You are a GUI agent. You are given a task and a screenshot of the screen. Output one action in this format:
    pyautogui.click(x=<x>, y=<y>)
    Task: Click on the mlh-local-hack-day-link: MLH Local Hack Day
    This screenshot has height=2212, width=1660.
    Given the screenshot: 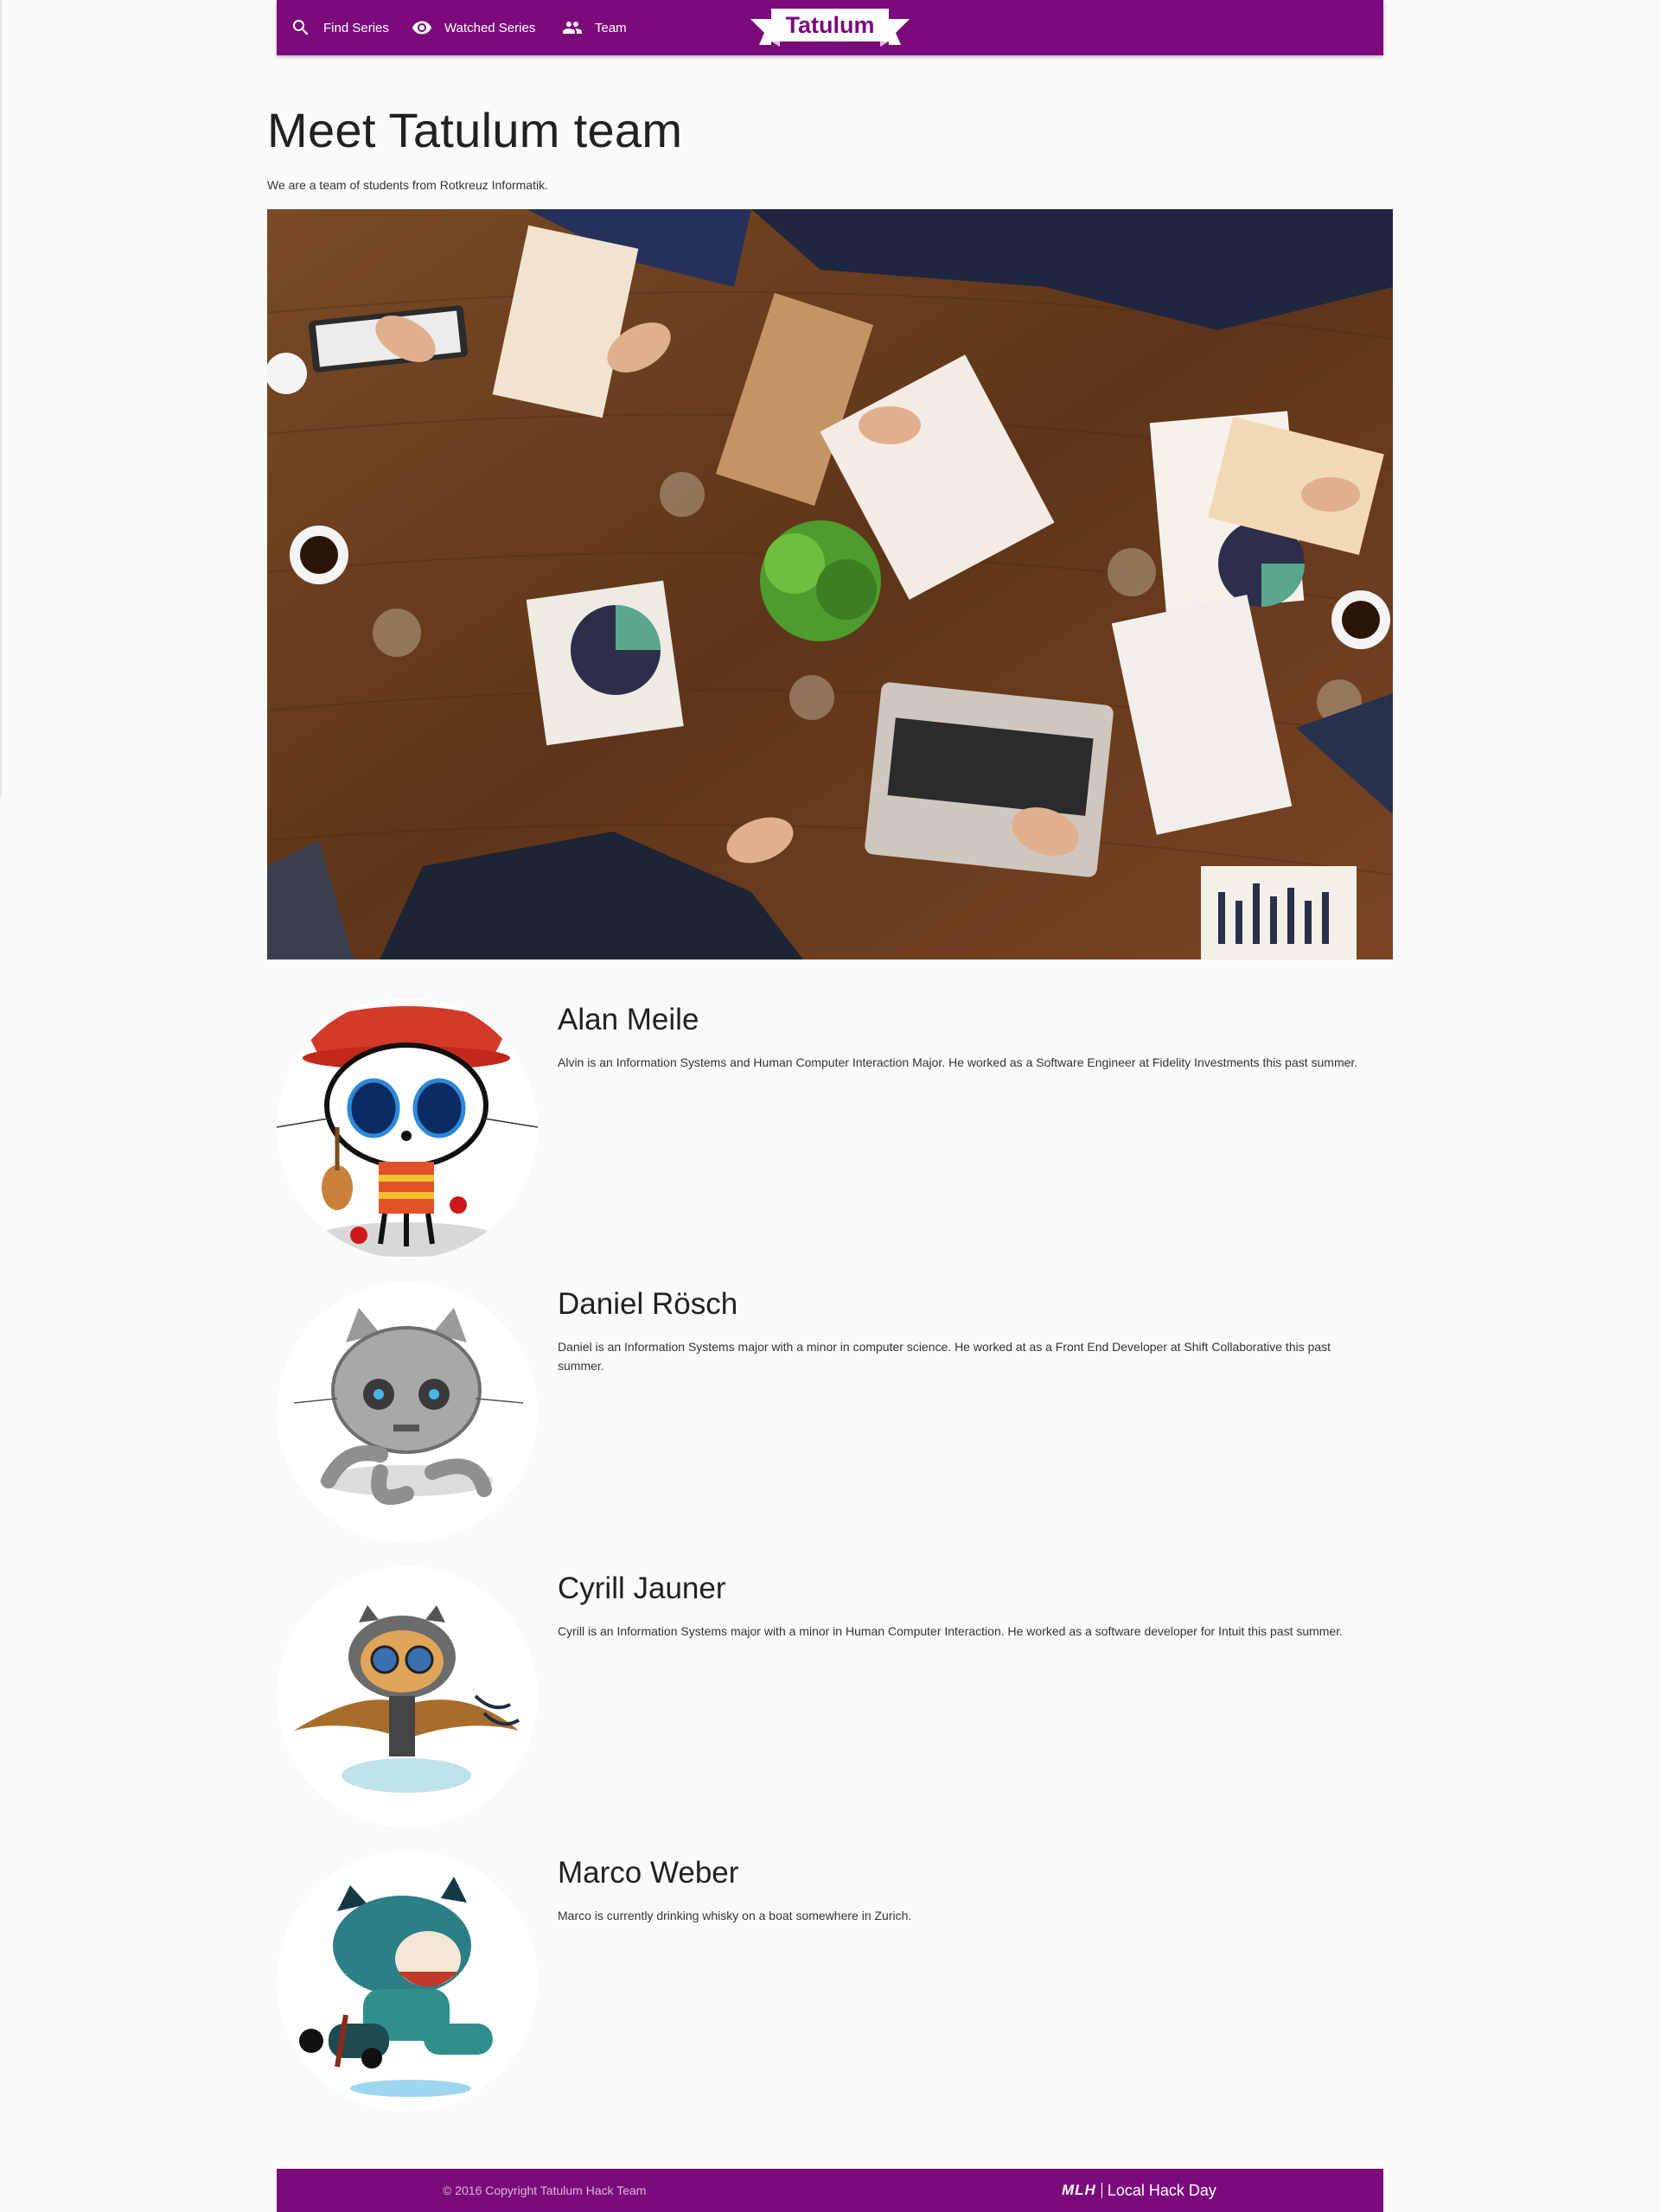 What is the action you would take?
    pyautogui.click(x=1139, y=2190)
    